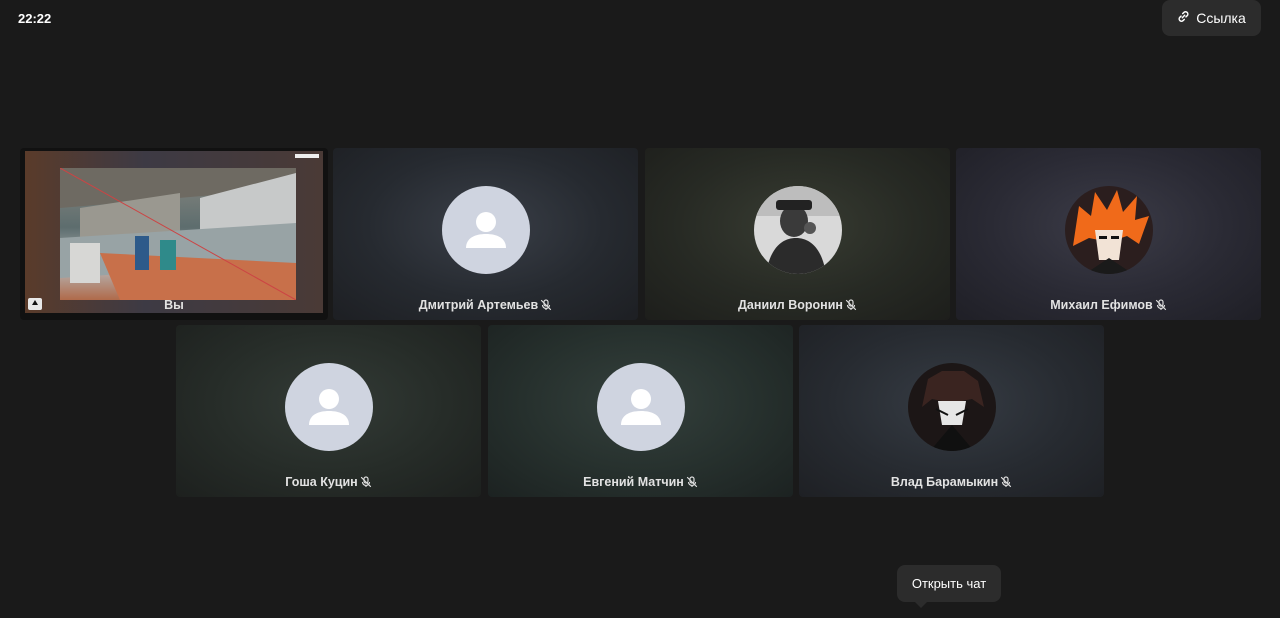 This screenshot has height=618, width=1280. What do you see at coordinates (478, 305) in the screenshot?
I see `participant-name-text: Дмитрий Артемьев` at bounding box center [478, 305].